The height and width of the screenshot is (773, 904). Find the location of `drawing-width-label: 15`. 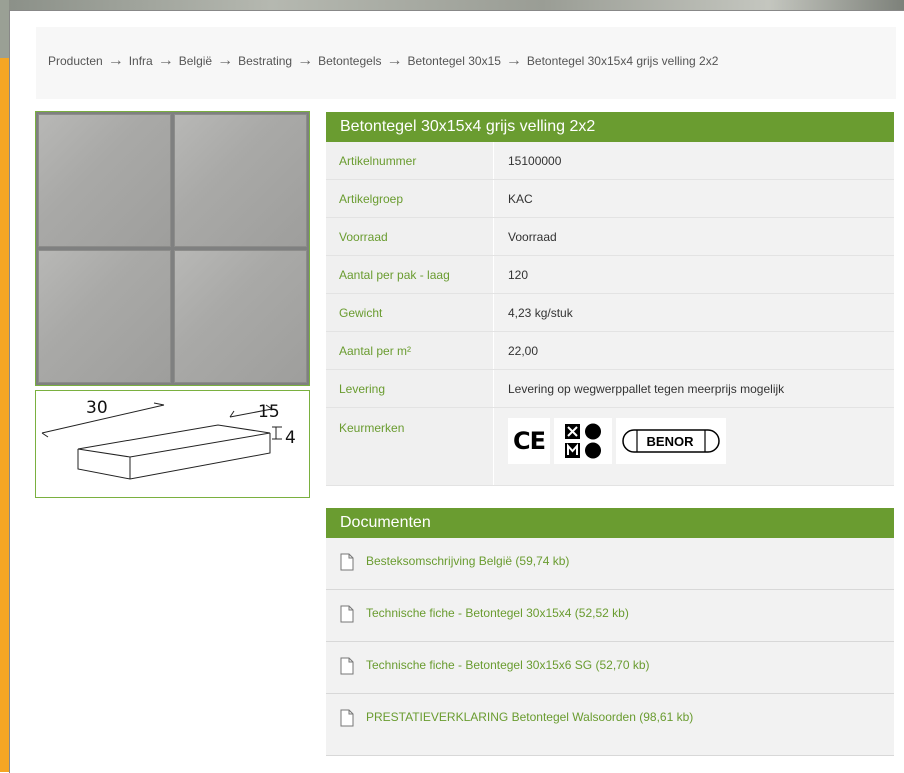

drawing-width-label: 15 is located at coordinates (269, 412).